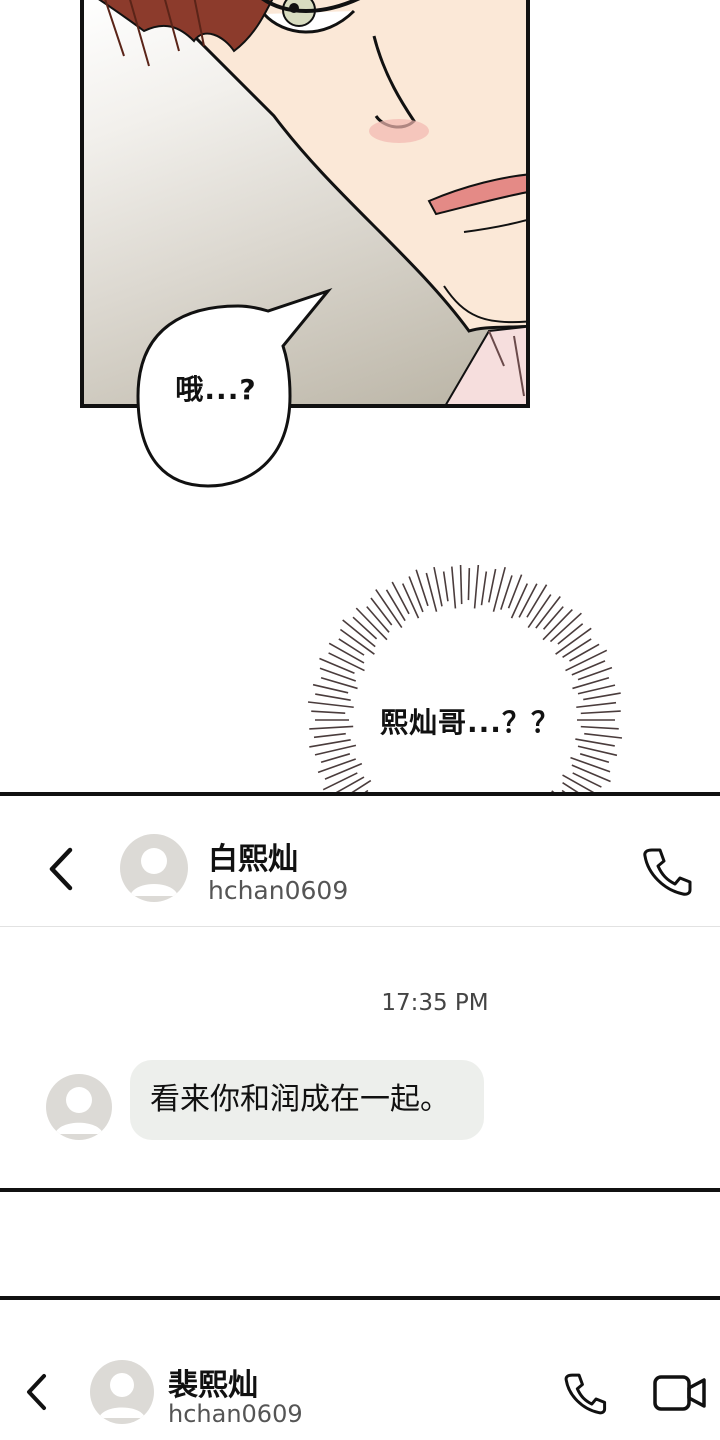  I want to click on burst-text: 熙灿哥...？？, so click(470, 722).